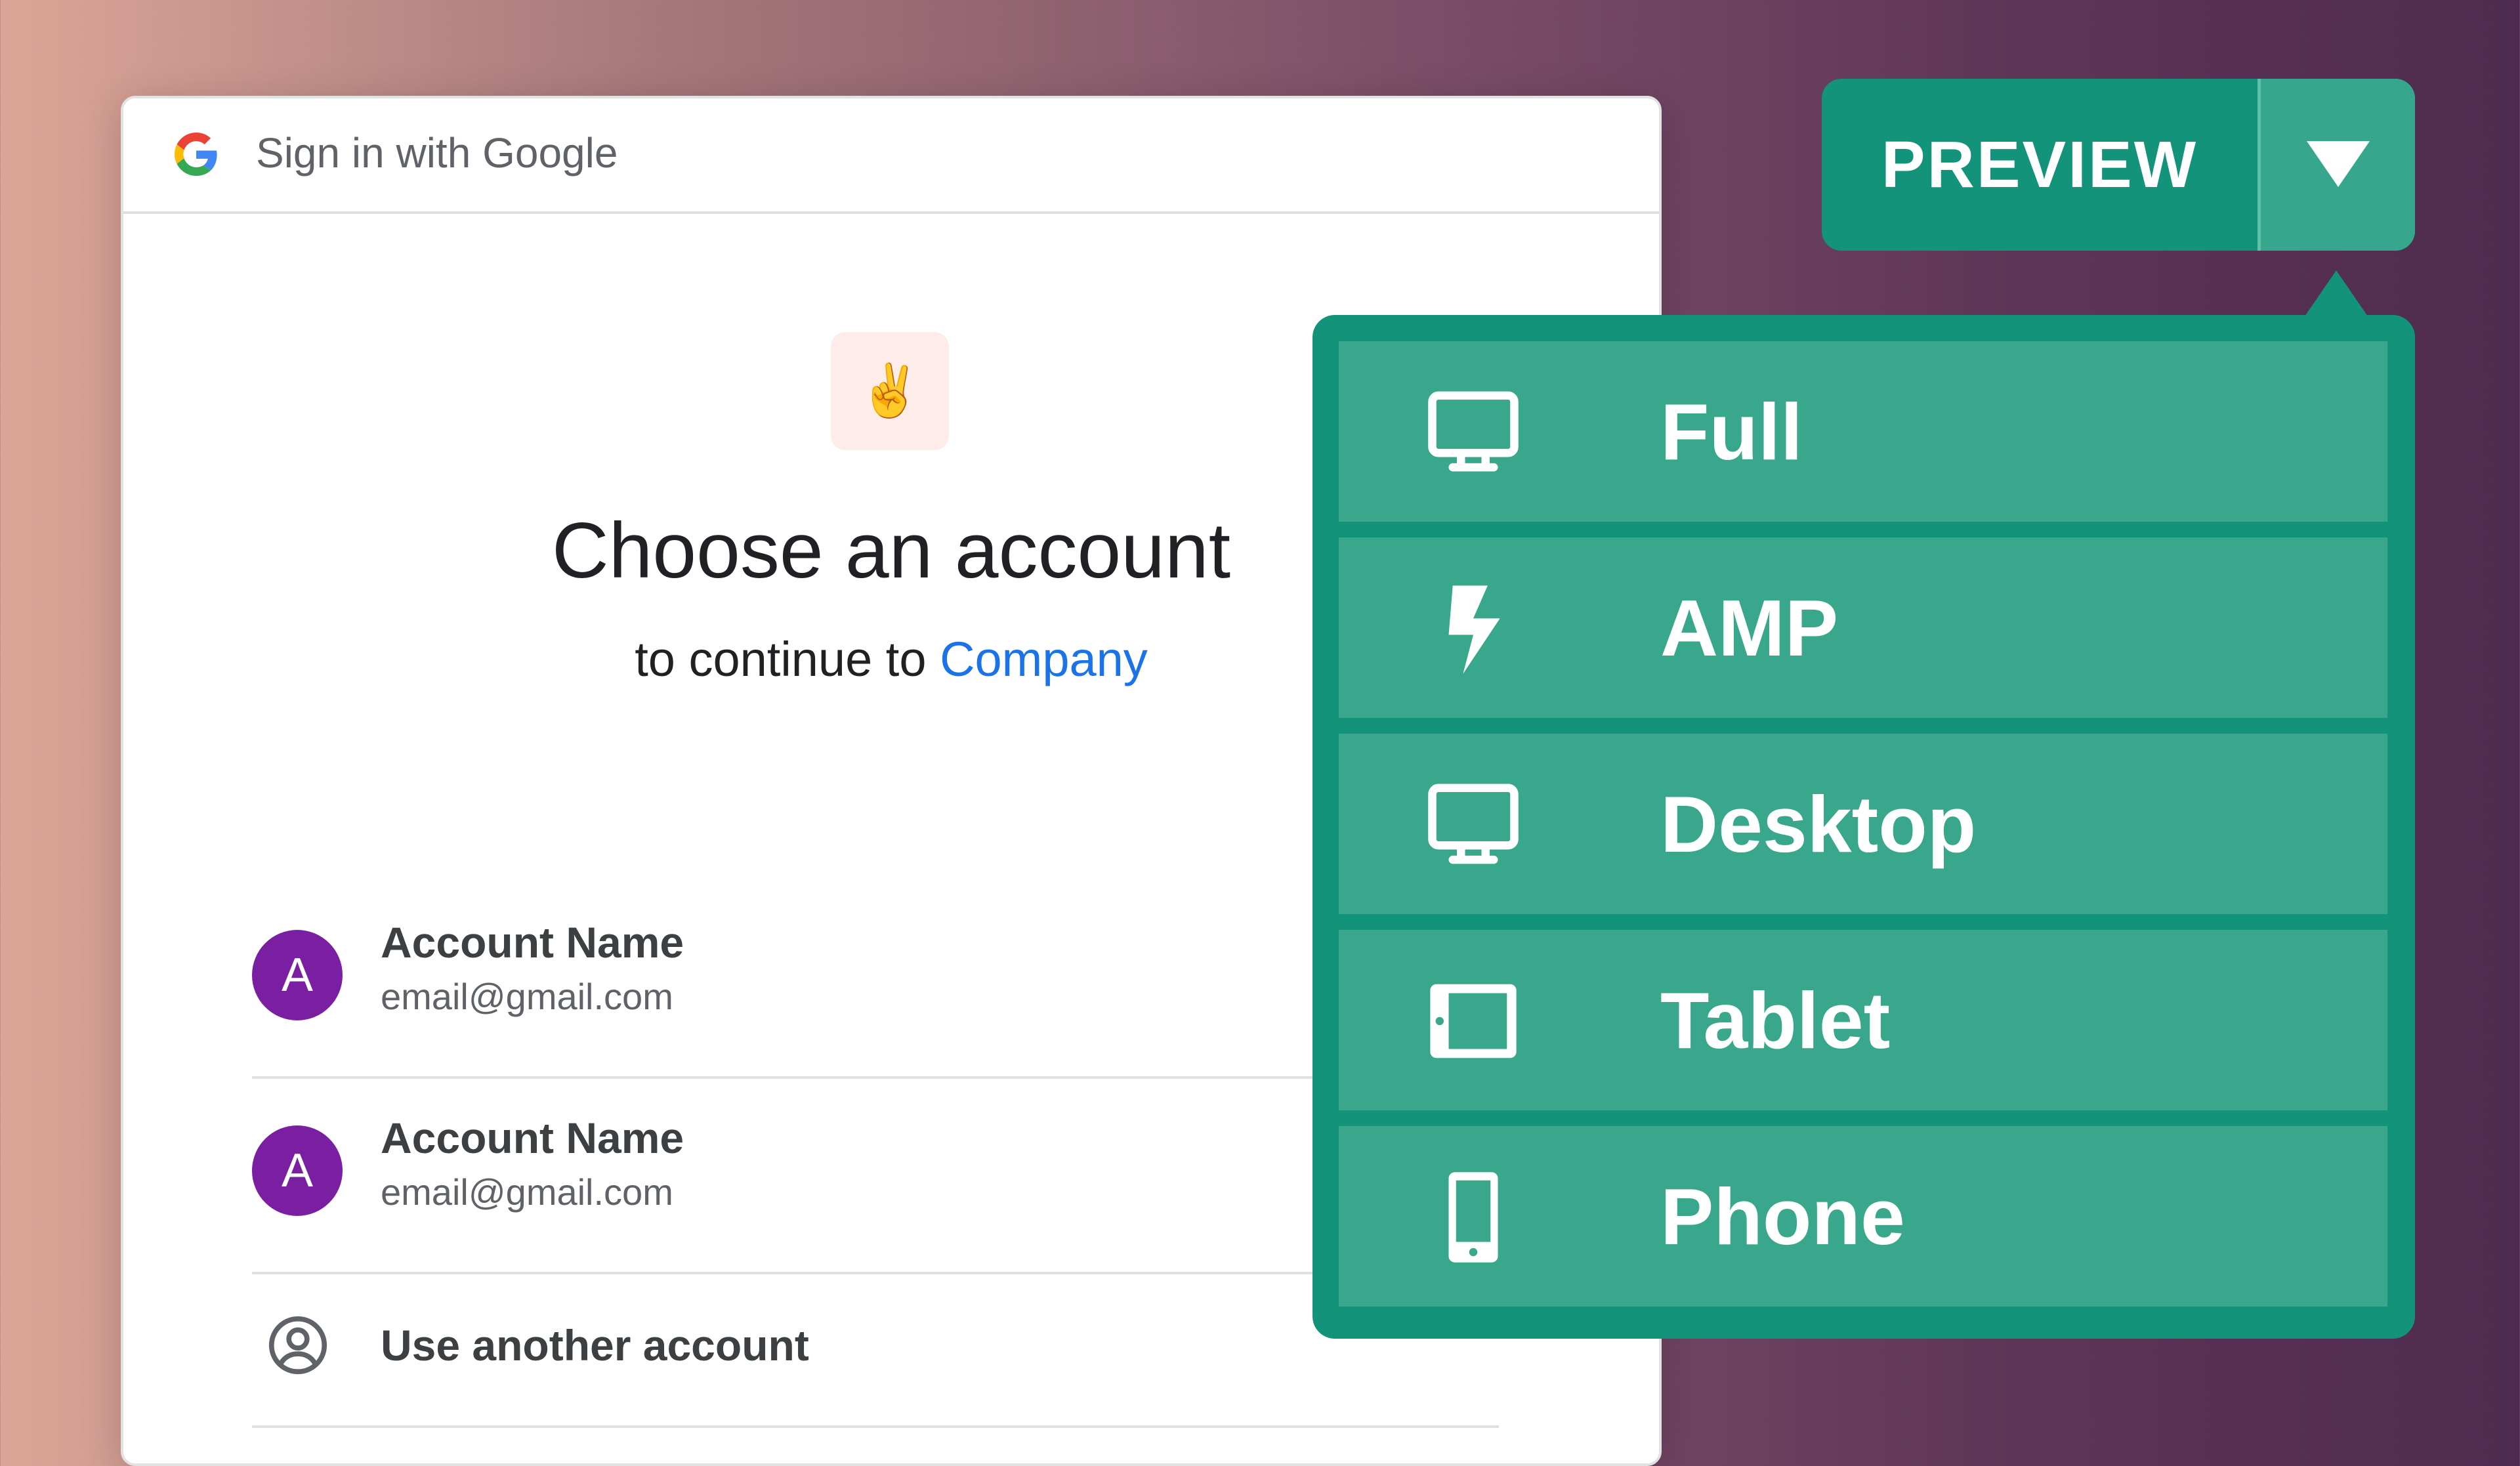 This screenshot has height=1466, width=2520. Describe the element at coordinates (2040, 165) in the screenshot. I see `preview-button: PREVIEW` at that location.